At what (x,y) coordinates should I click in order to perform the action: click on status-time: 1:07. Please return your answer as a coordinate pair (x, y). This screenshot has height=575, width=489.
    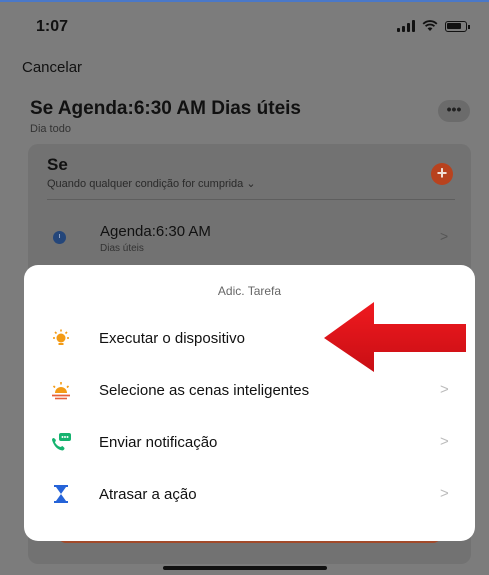
    Looking at the image, I should click on (52, 26).